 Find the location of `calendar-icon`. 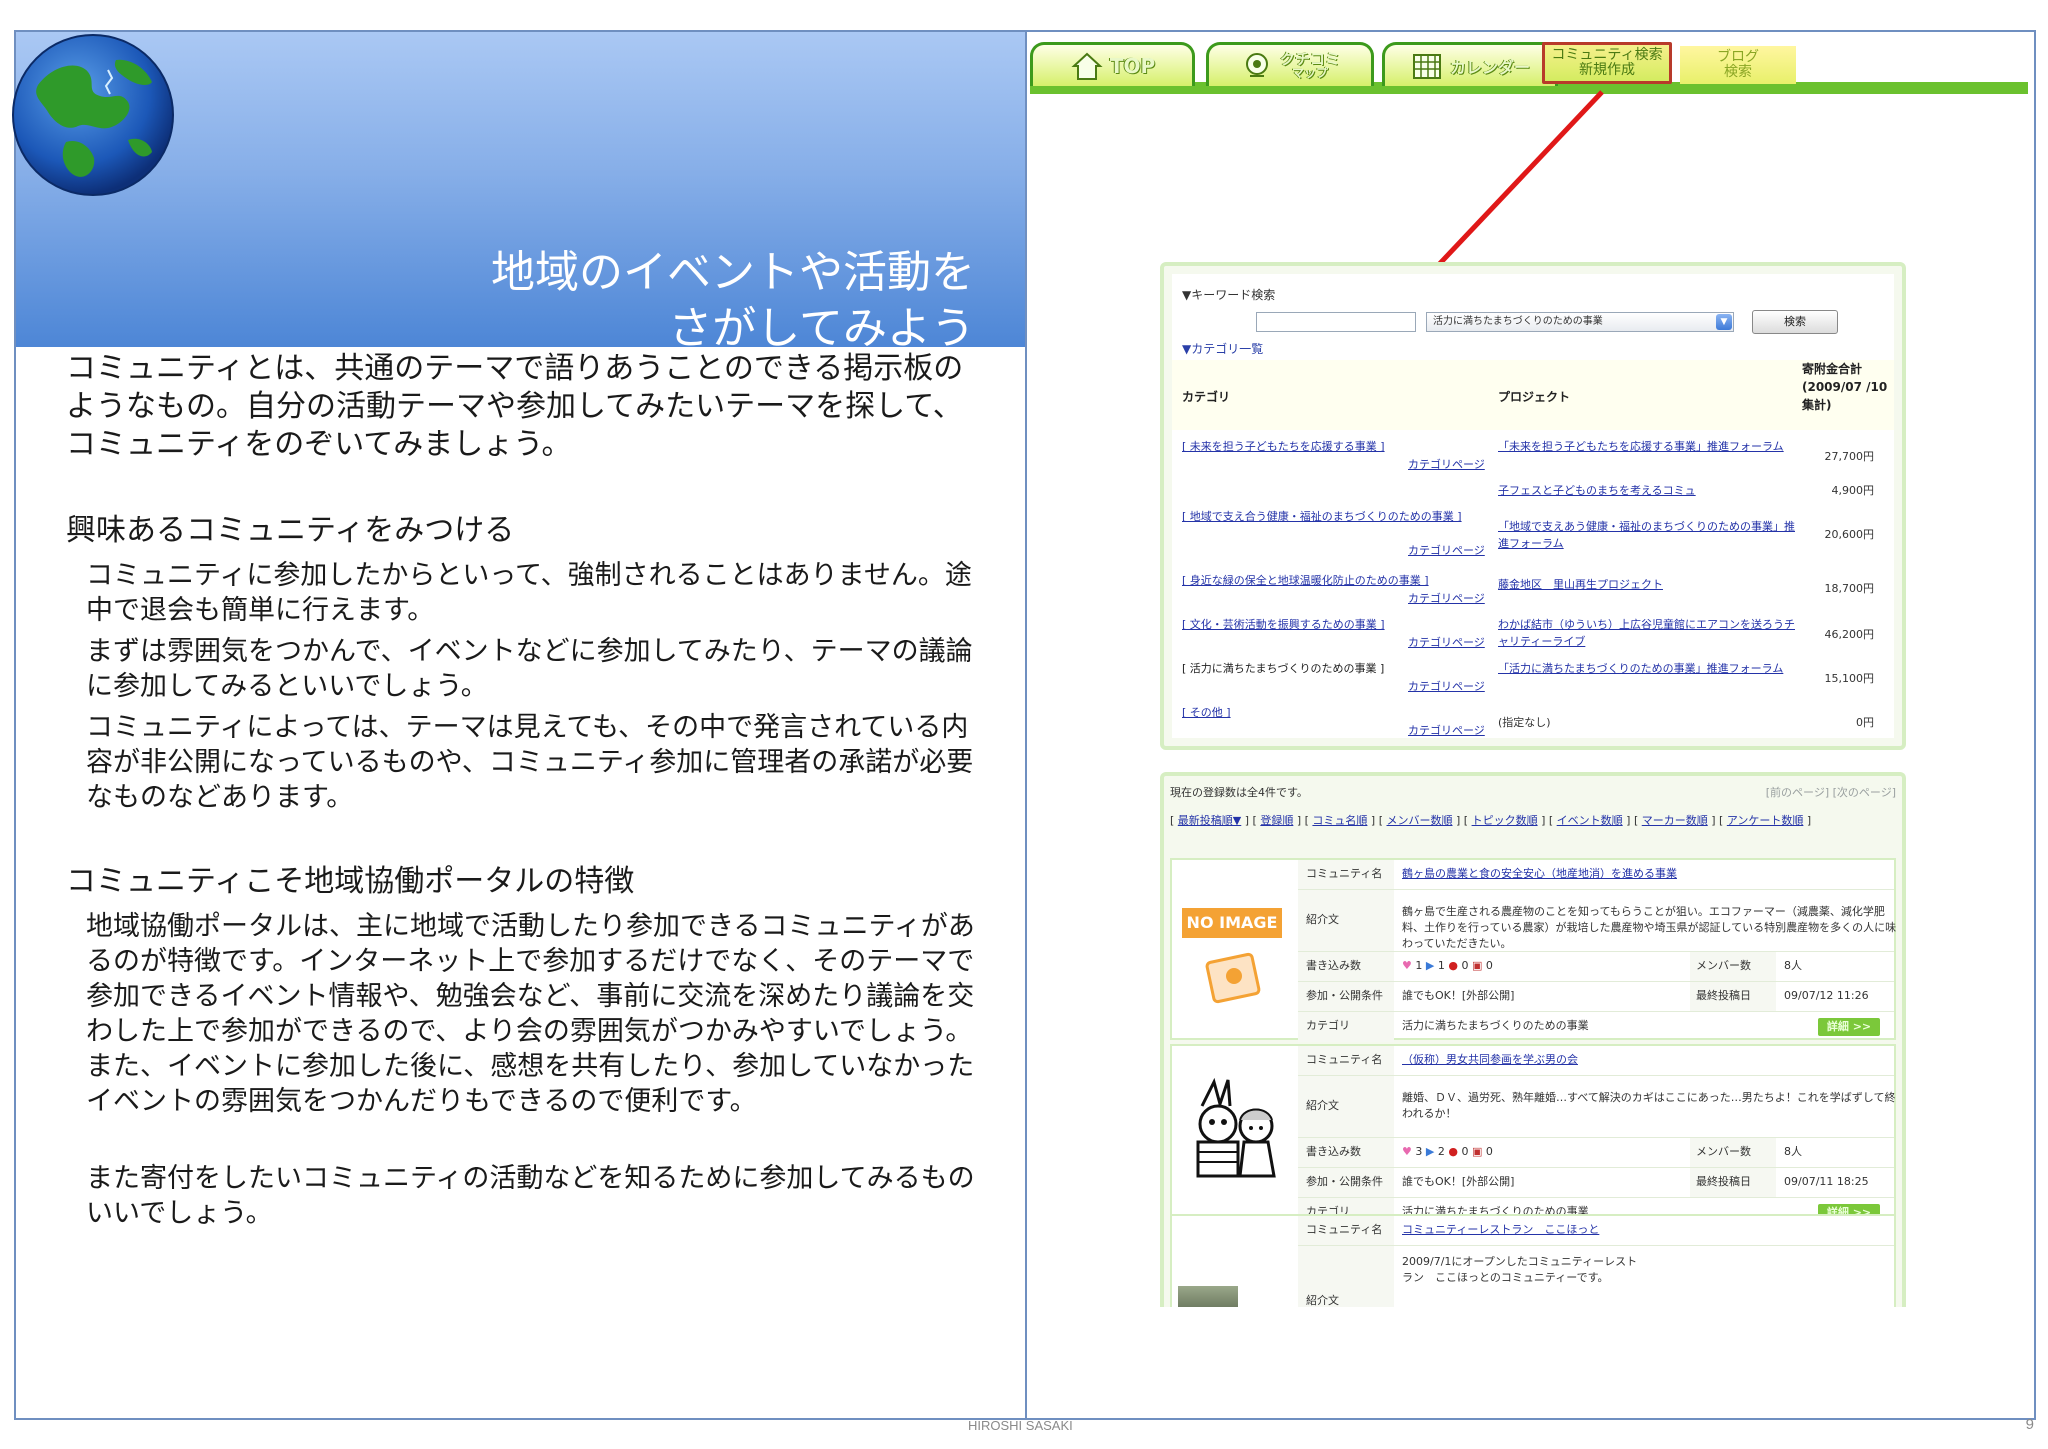

calendar-icon is located at coordinates (1426, 66).